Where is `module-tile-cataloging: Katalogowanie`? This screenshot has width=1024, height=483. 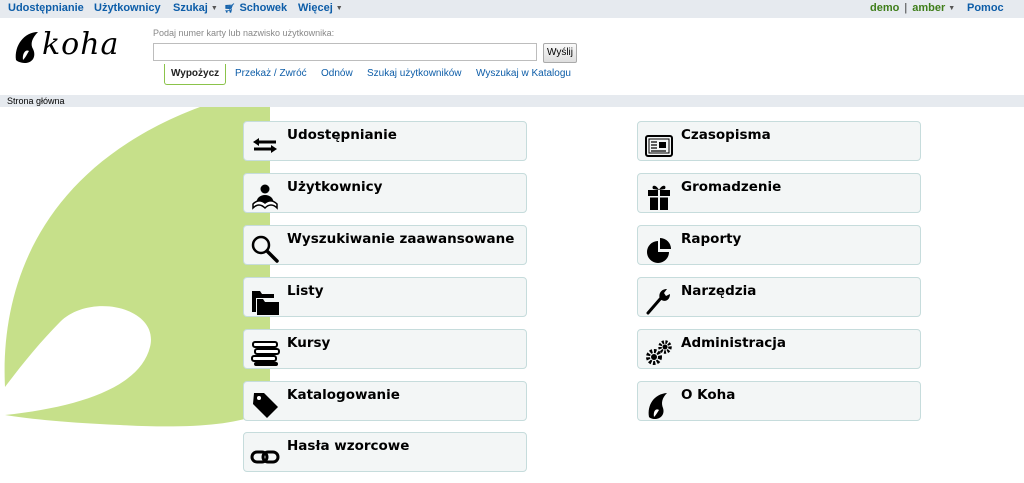 module-tile-cataloging: Katalogowanie is located at coordinates (385, 401).